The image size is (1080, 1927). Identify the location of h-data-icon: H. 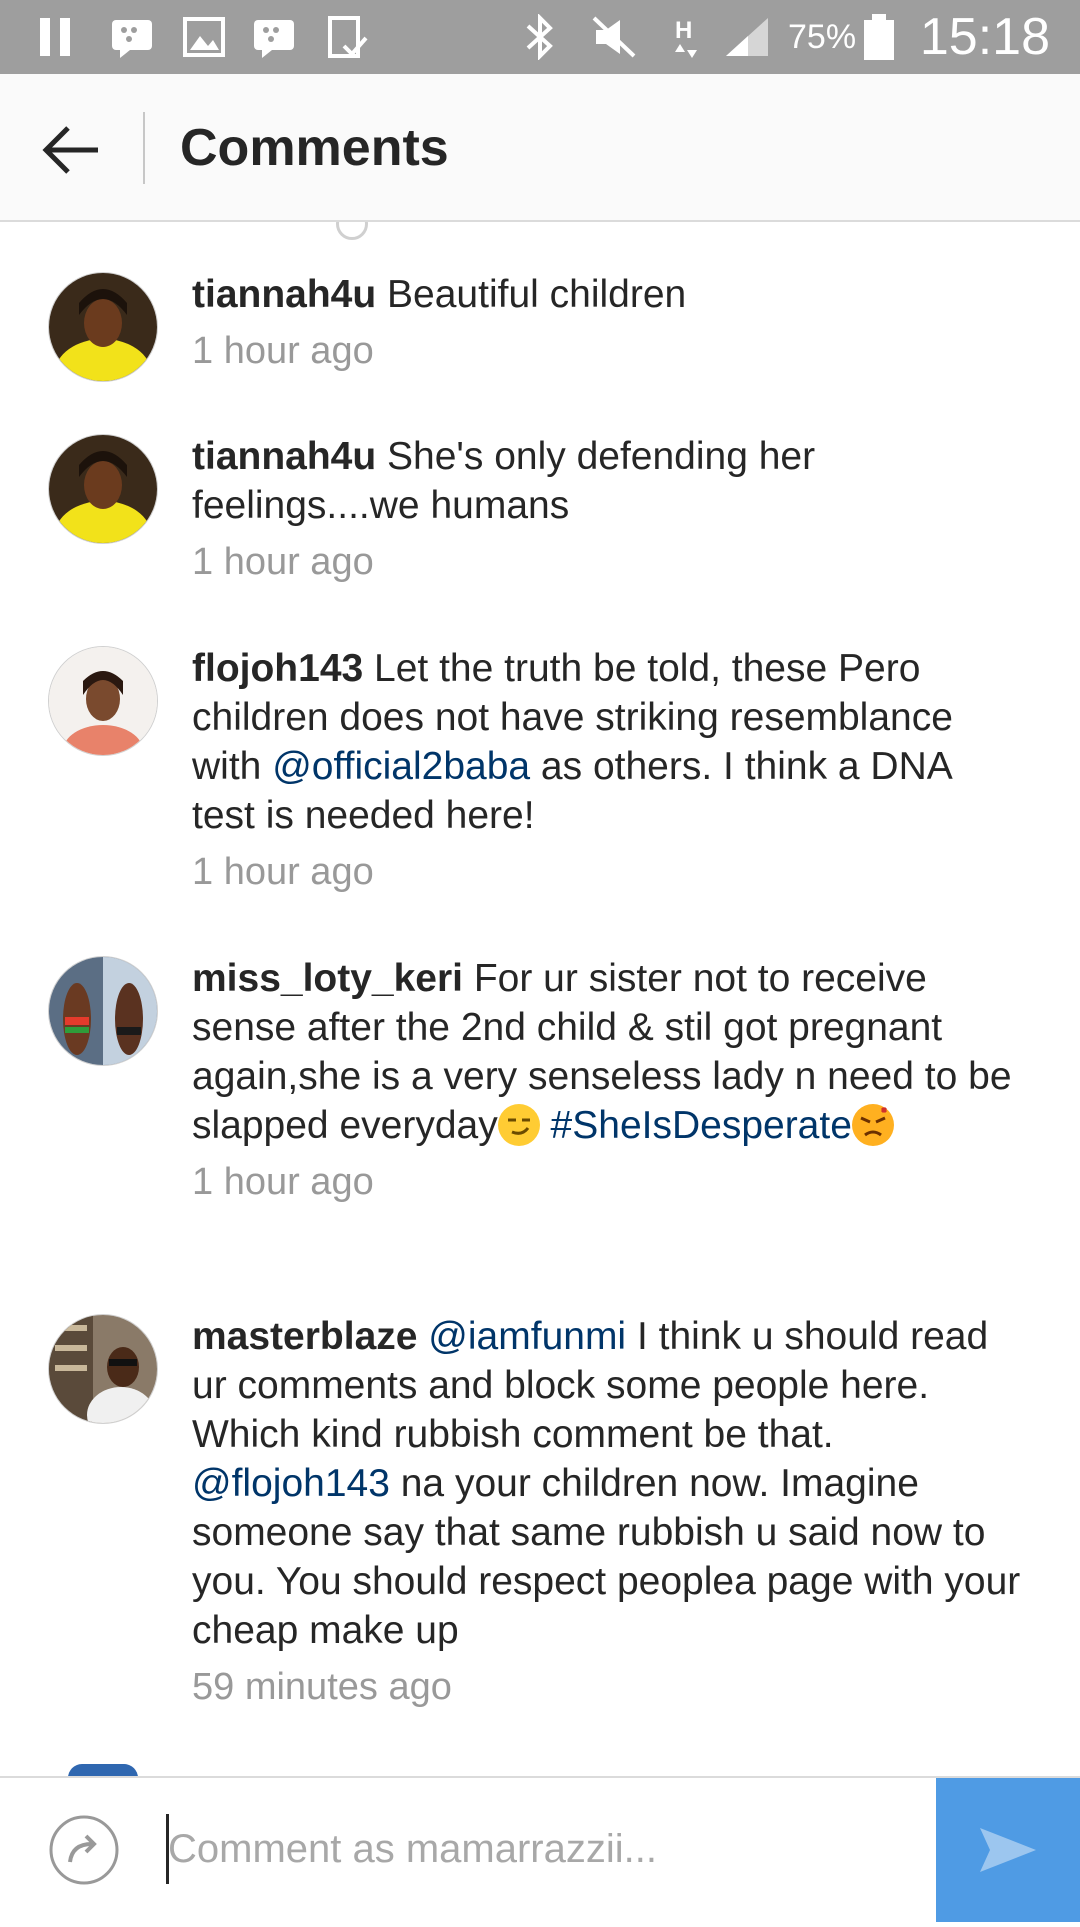
(686, 37).